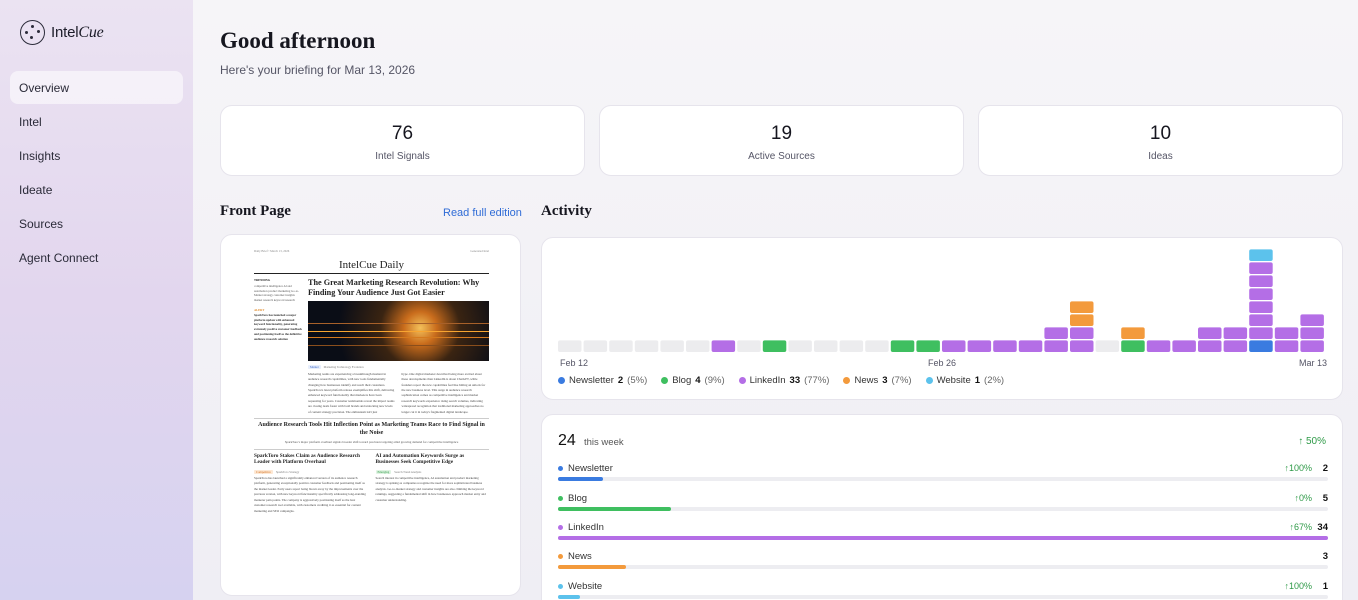 The image size is (1358, 600). What do you see at coordinates (32, 32) in the screenshot?
I see `network-icon` at bounding box center [32, 32].